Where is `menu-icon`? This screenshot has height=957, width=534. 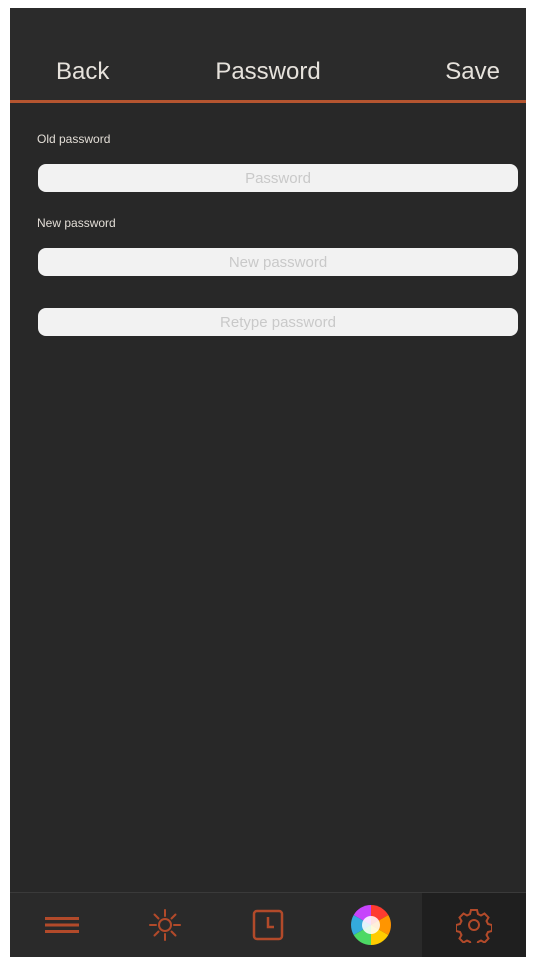
menu-icon is located at coordinates (61, 925).